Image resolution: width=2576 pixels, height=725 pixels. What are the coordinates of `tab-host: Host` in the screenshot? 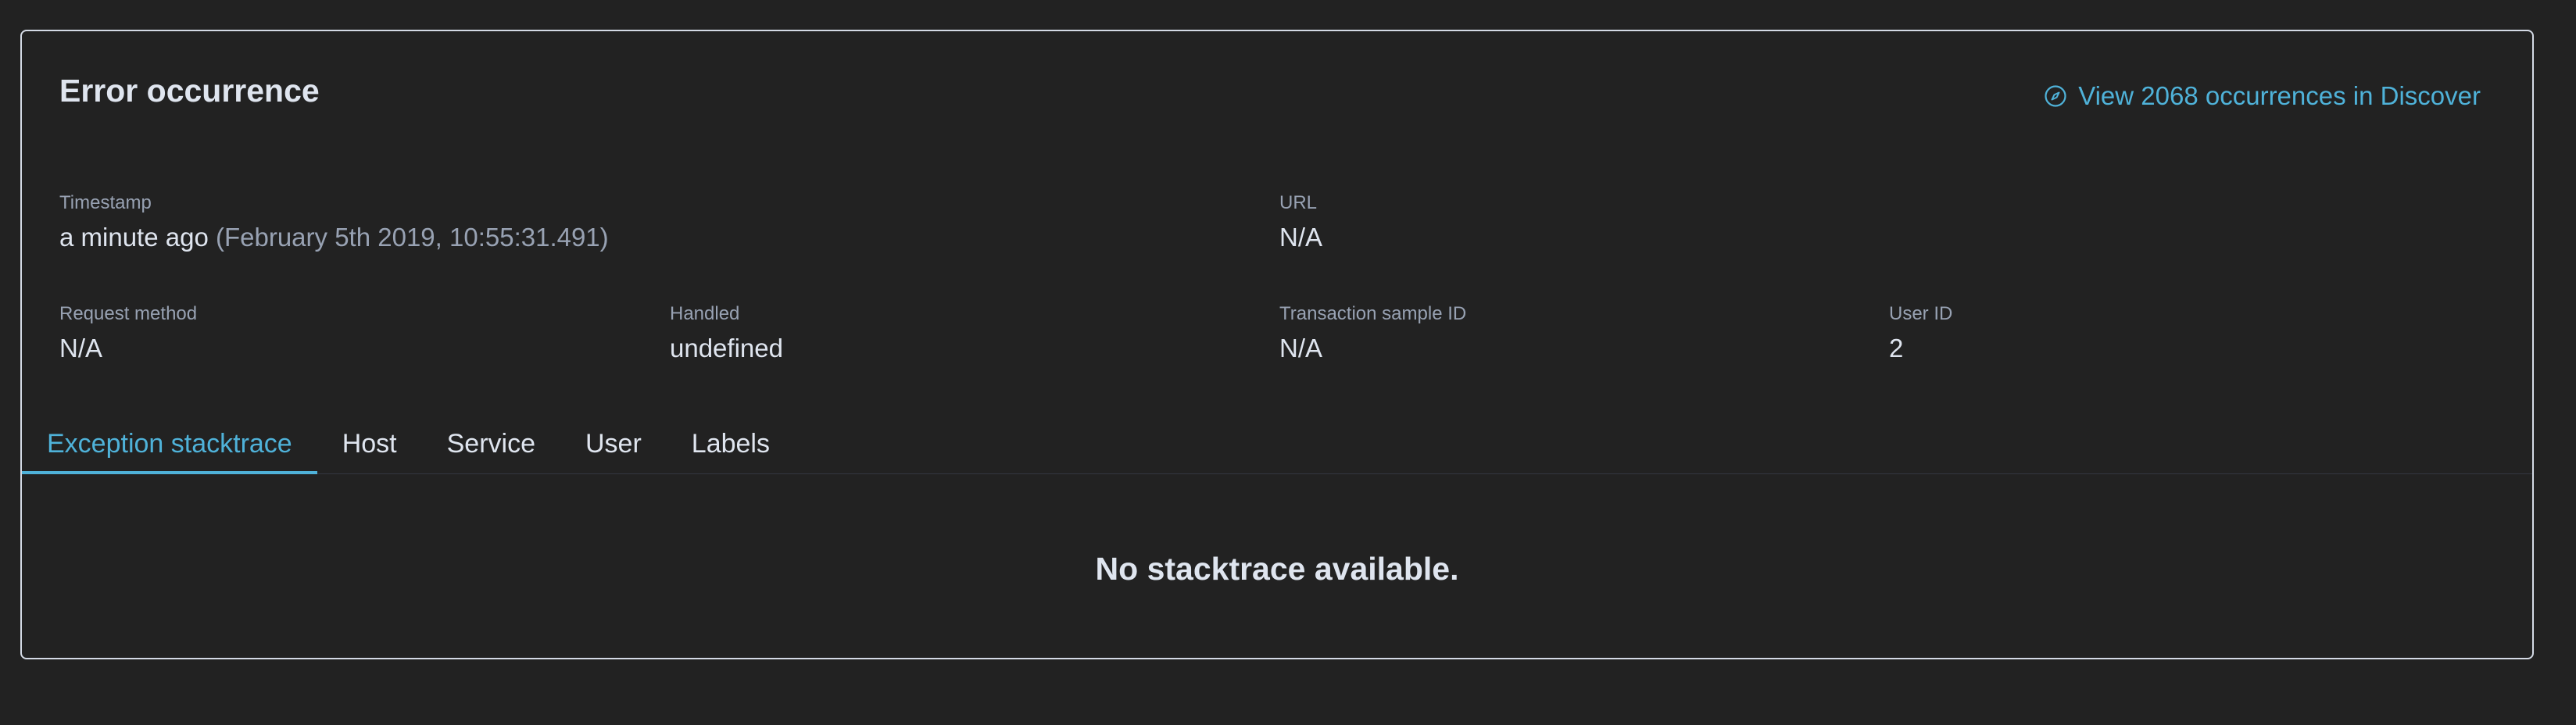 It's located at (369, 444).